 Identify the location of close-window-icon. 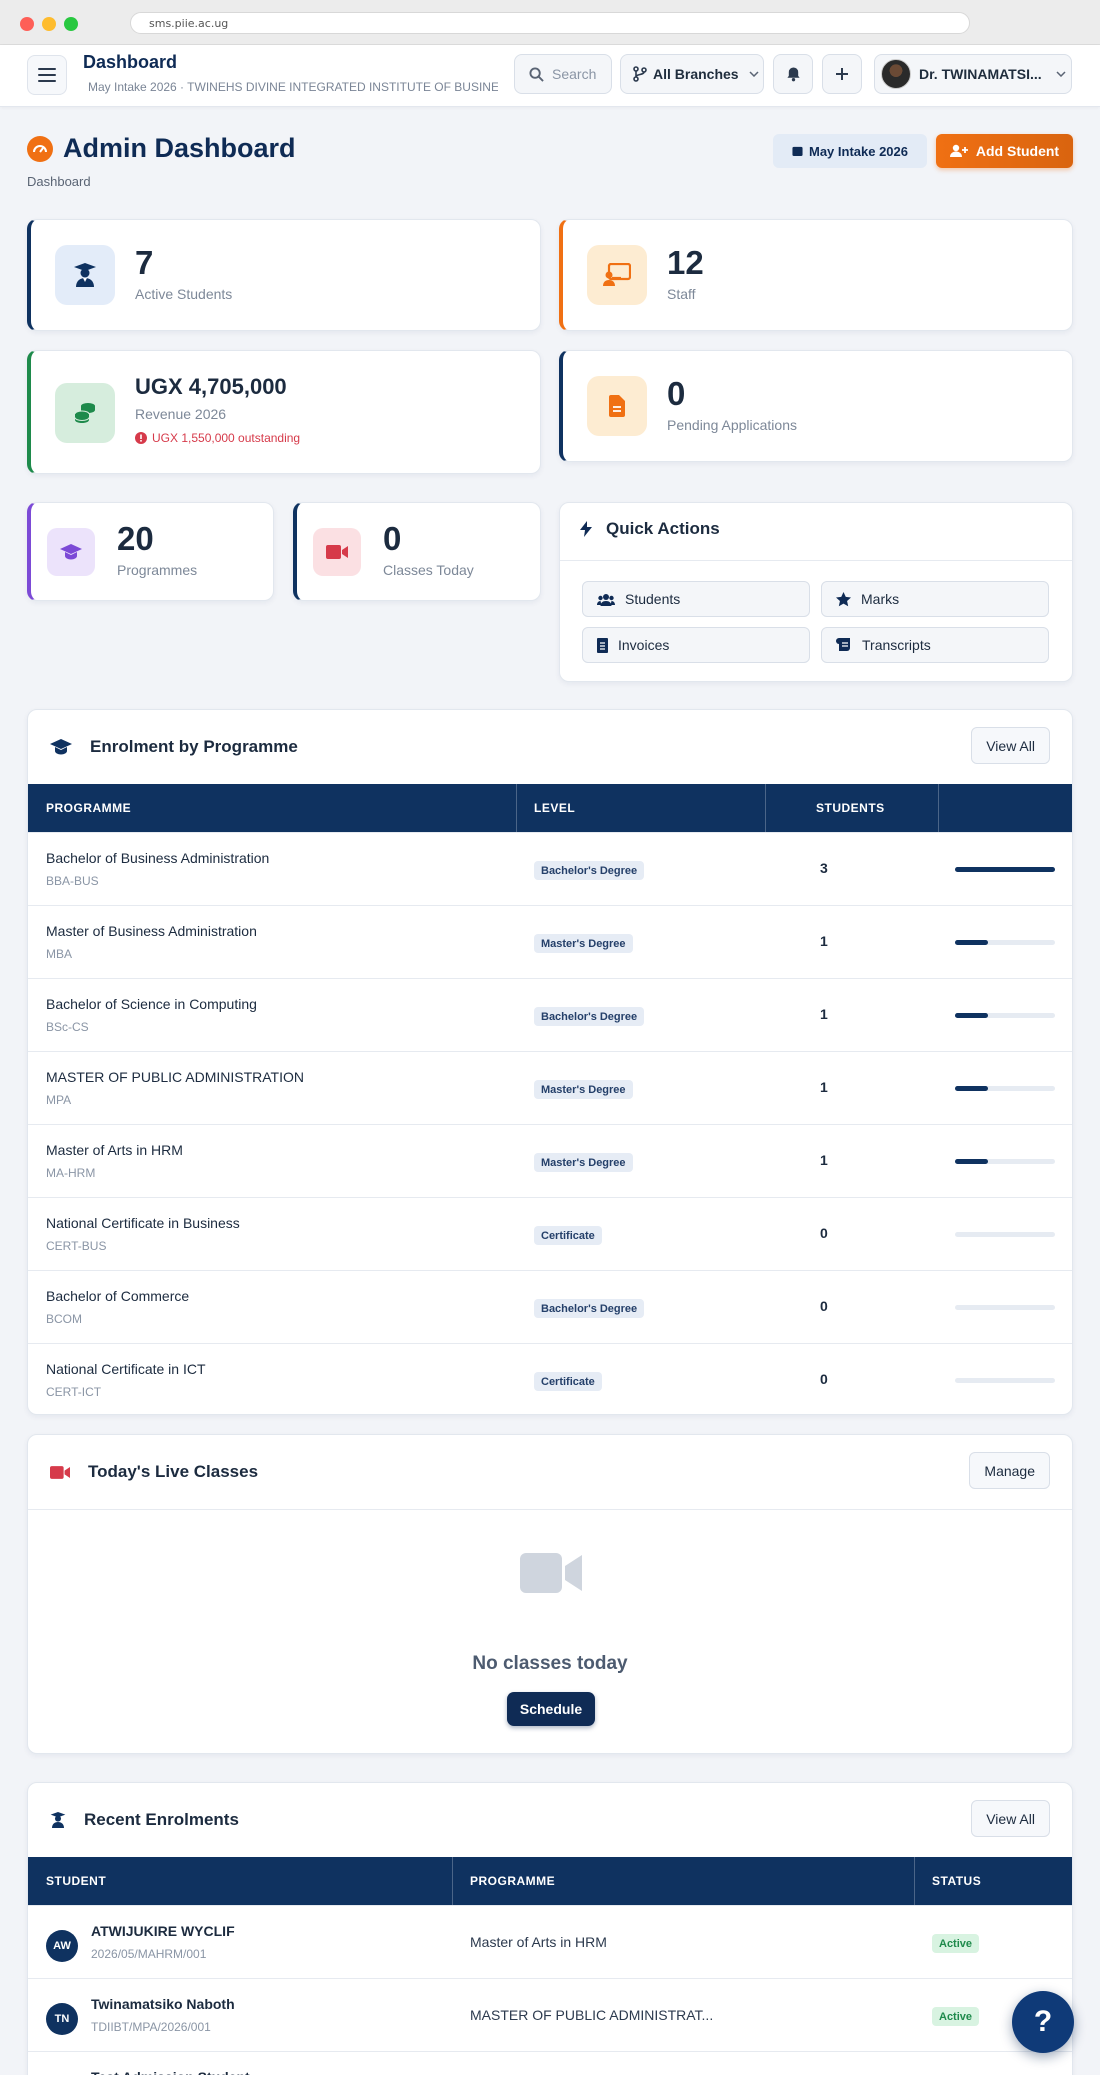
(27, 24).